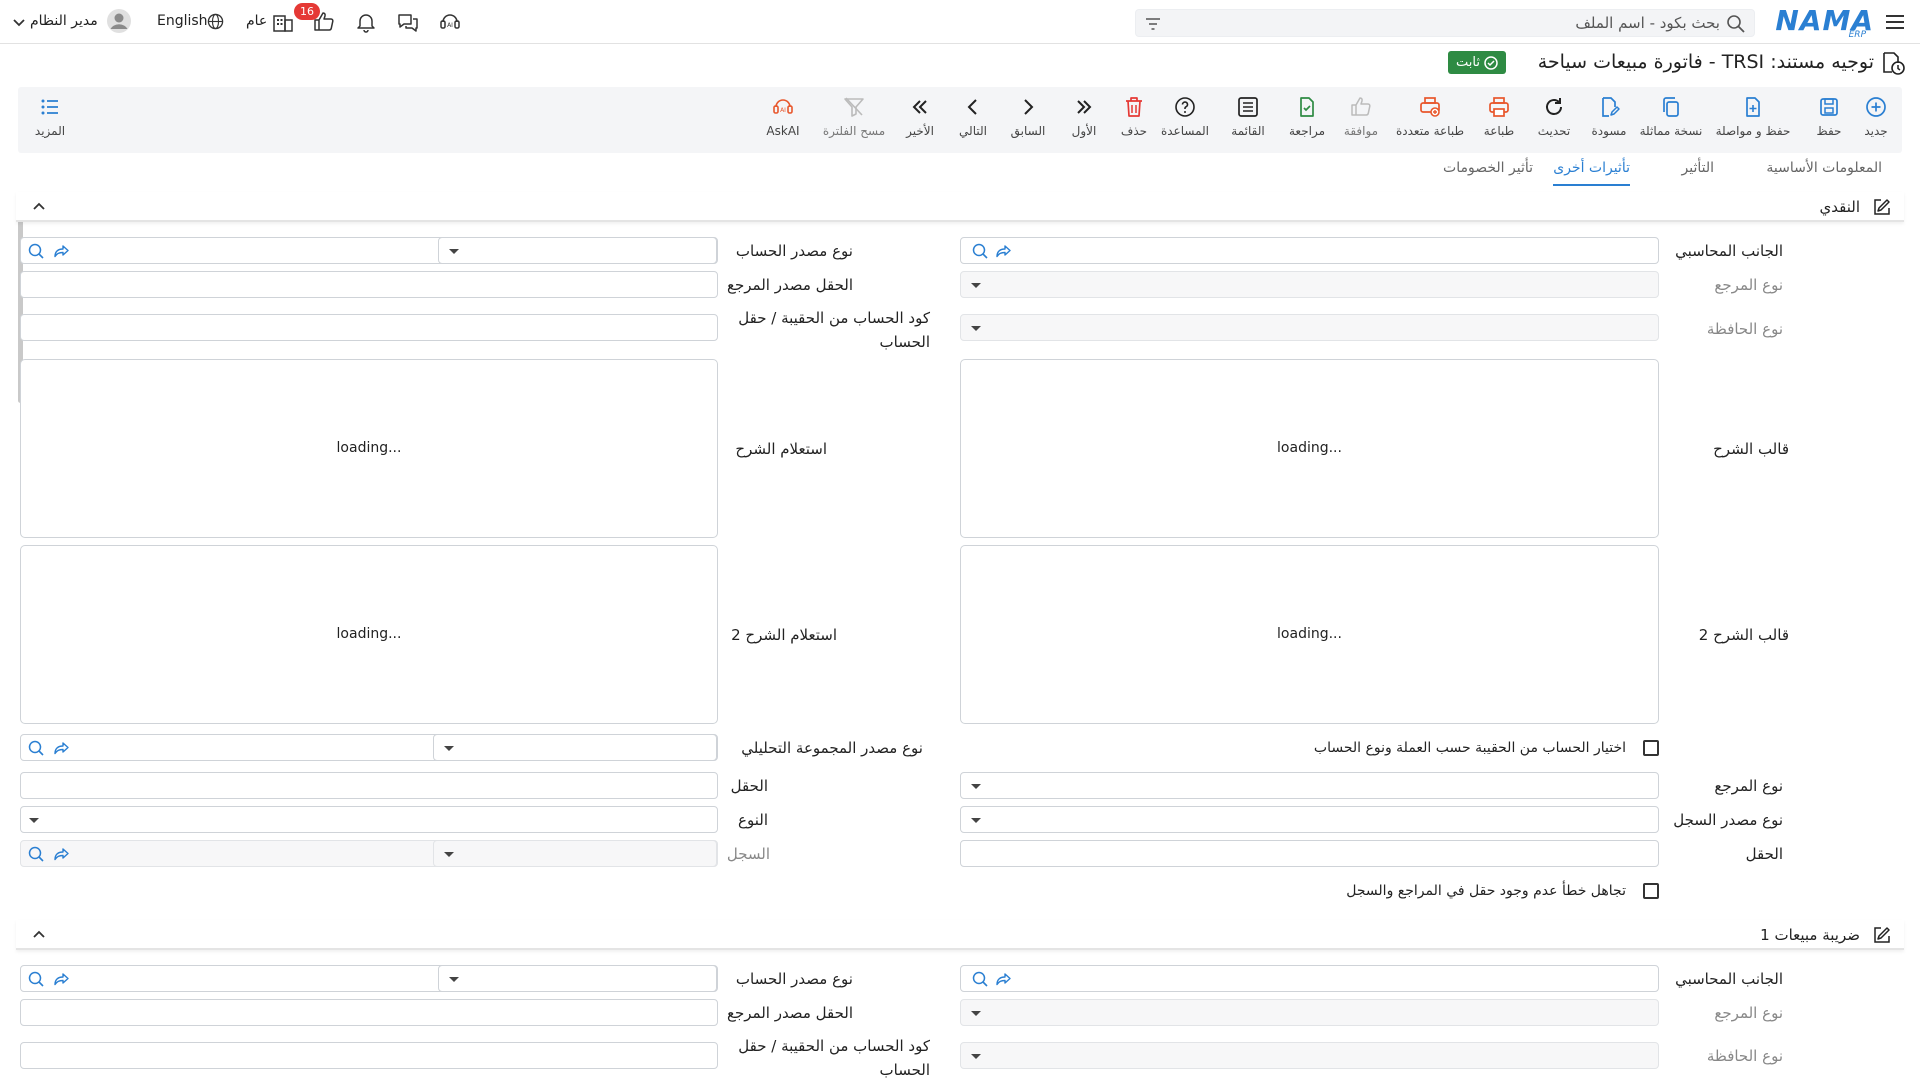  What do you see at coordinates (1753, 121) in the screenshot?
I see `save-continue-button: حفظ و مواصلة` at bounding box center [1753, 121].